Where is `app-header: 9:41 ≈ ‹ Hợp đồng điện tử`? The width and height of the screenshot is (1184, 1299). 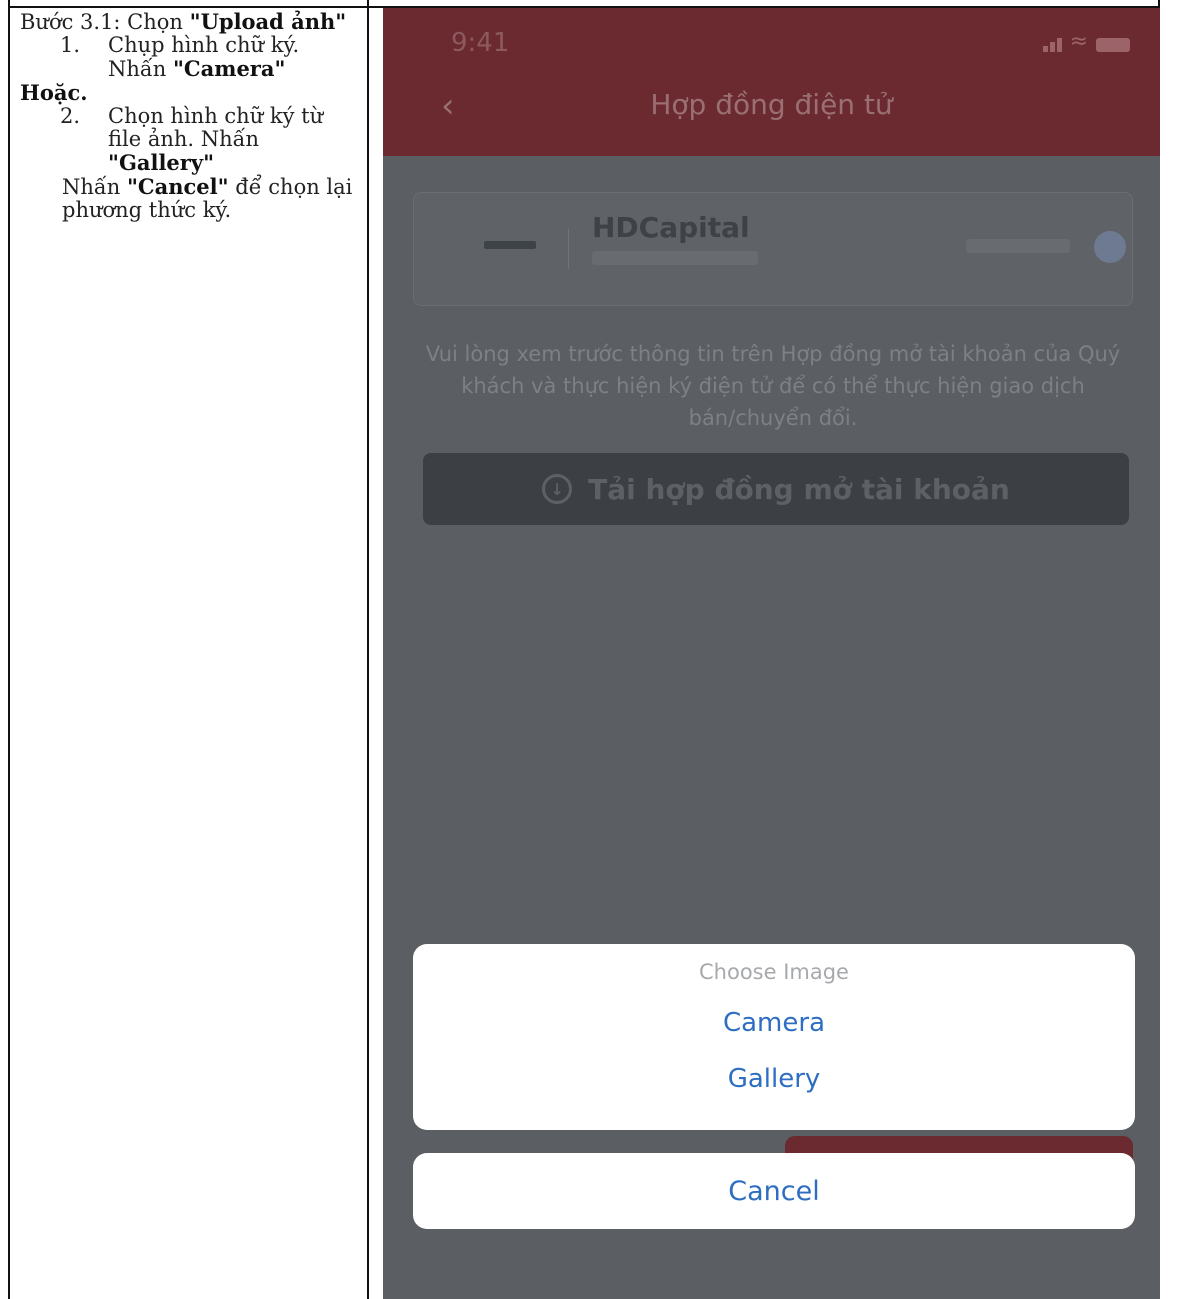 app-header: 9:41 ≈ ‹ Hợp đồng điện tử is located at coordinates (771, 82).